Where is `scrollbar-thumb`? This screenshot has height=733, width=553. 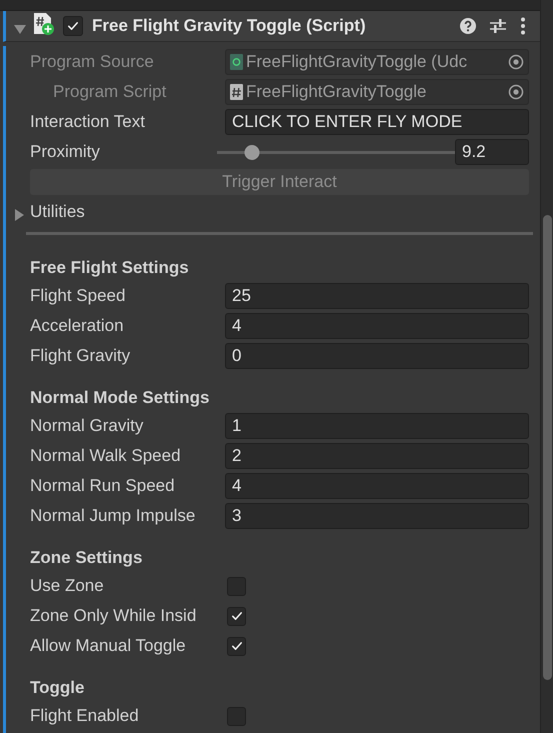
scrollbar-thumb is located at coordinates (547, 447).